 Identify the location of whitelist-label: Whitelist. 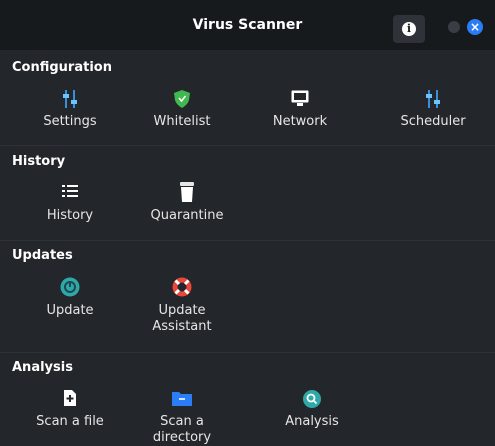
(182, 121).